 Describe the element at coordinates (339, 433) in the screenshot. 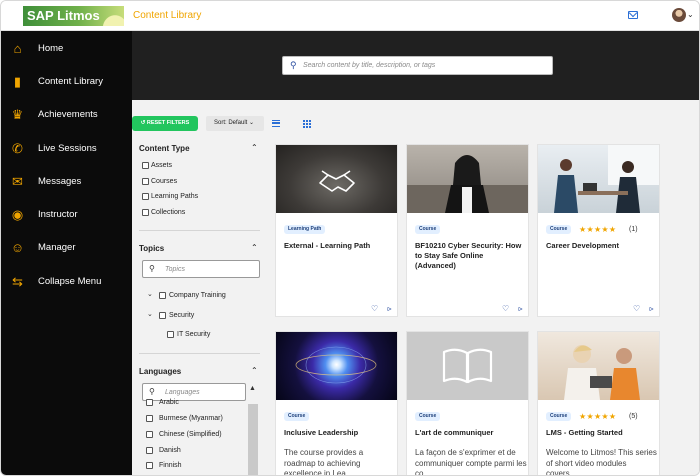

I see `card-title: Inclusive Leadership` at that location.